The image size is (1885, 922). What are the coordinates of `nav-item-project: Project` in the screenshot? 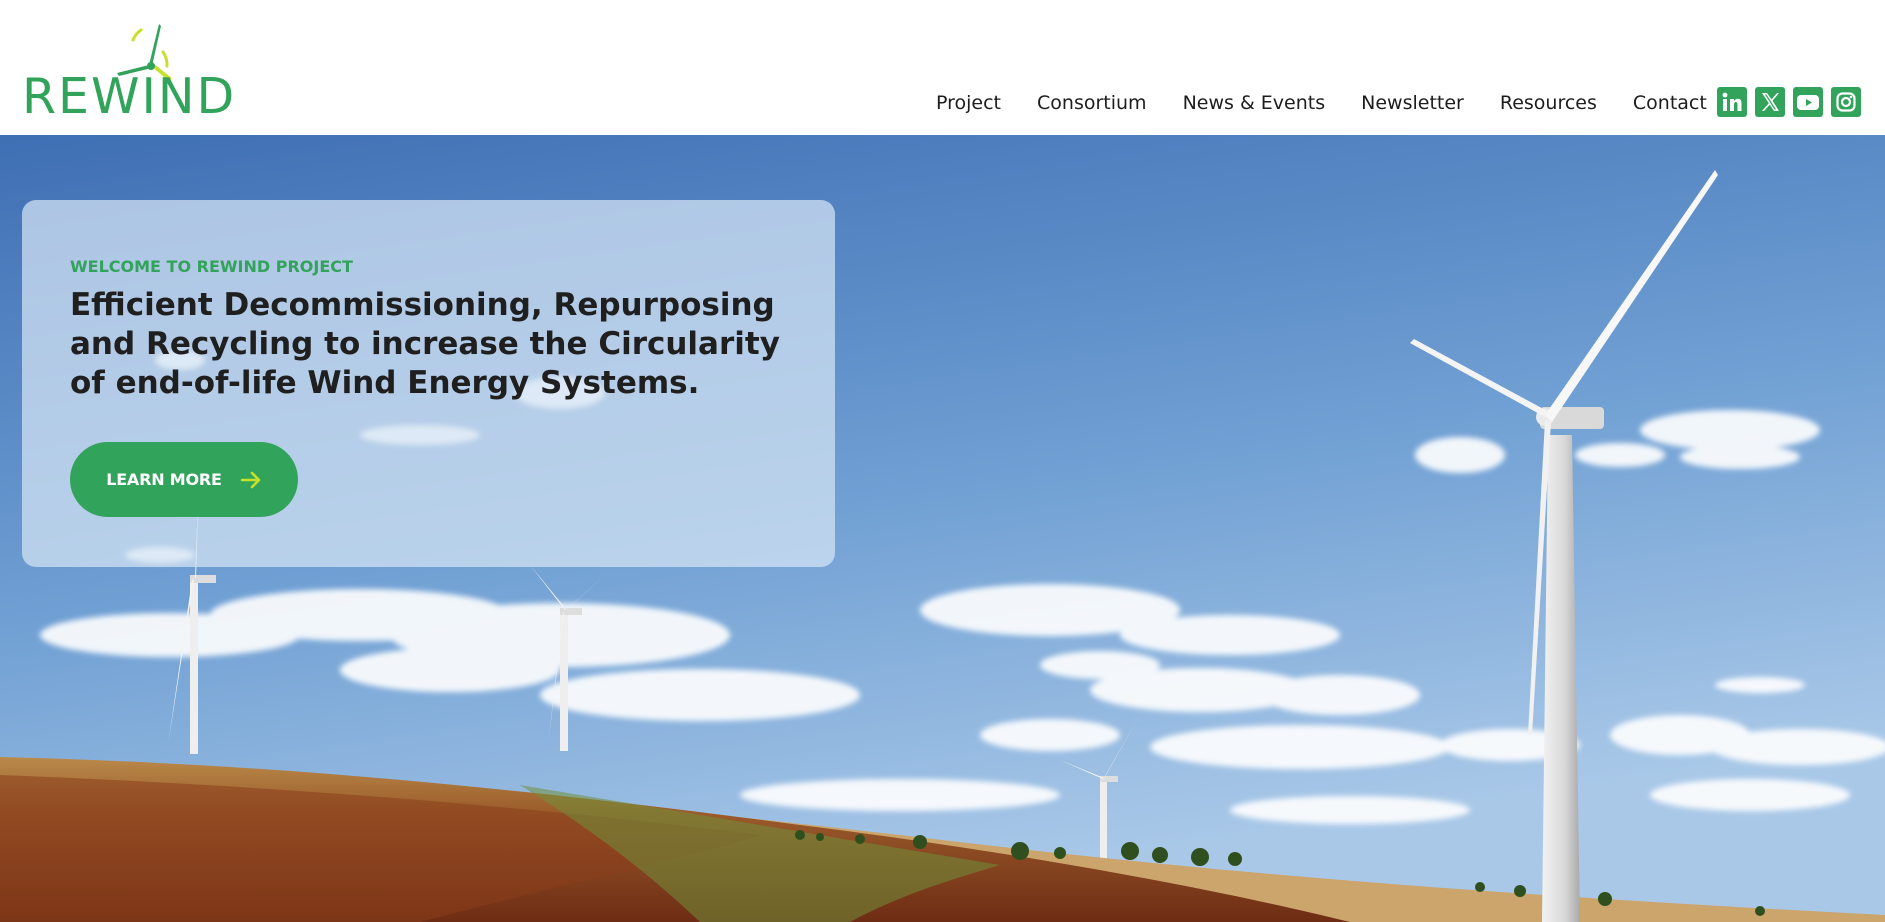 It's located at (968, 103).